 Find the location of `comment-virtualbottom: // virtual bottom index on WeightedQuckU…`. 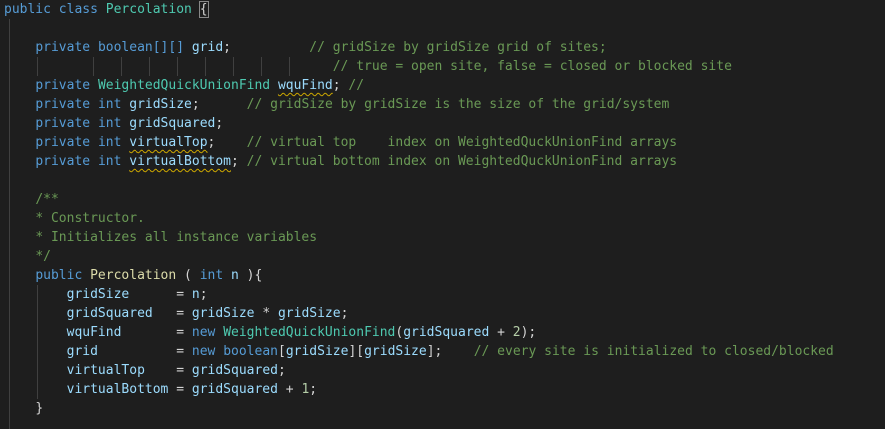

comment-virtualbottom: // virtual bottom index on WeightedQuckU… is located at coordinates (462, 161).